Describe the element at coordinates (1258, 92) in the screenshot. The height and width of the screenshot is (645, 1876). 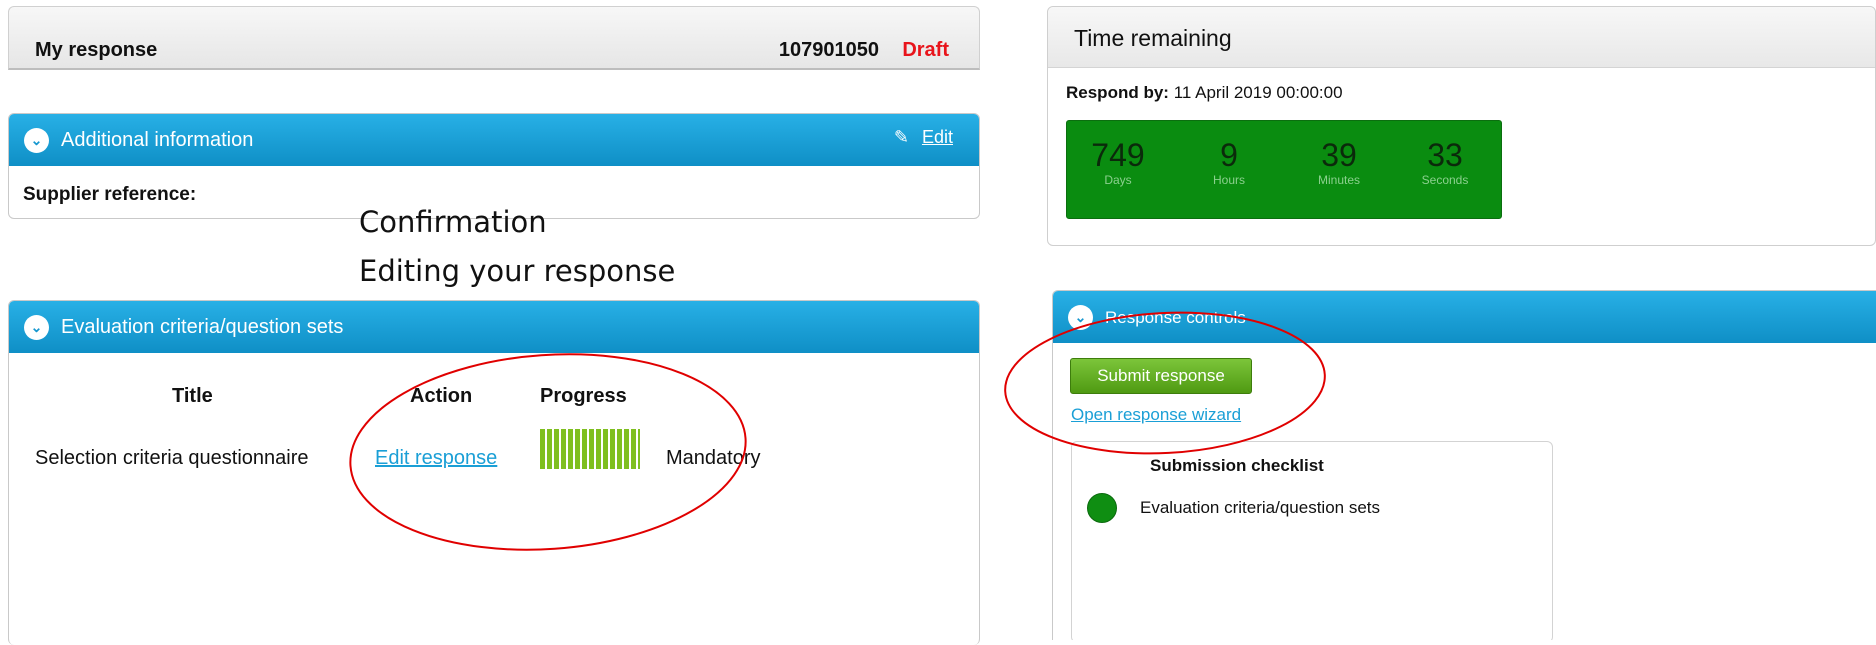
I see `respond-by-value: 11 April 2019 00:00:00` at that location.